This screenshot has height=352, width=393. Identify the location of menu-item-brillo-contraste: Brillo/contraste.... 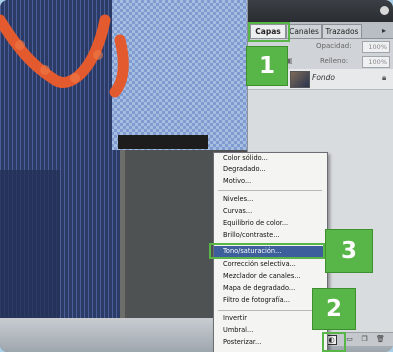
(251, 235).